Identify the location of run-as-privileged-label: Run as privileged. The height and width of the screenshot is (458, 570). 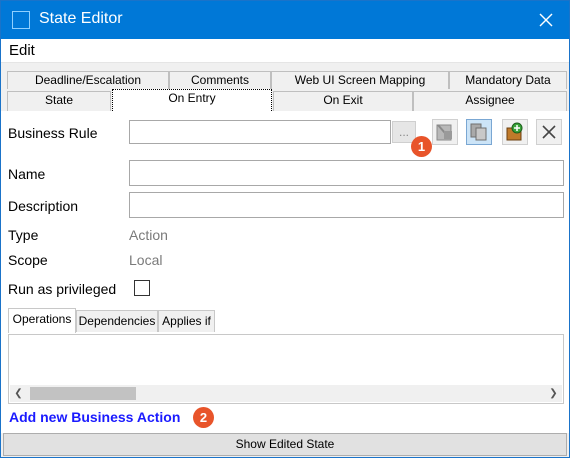
(62, 289).